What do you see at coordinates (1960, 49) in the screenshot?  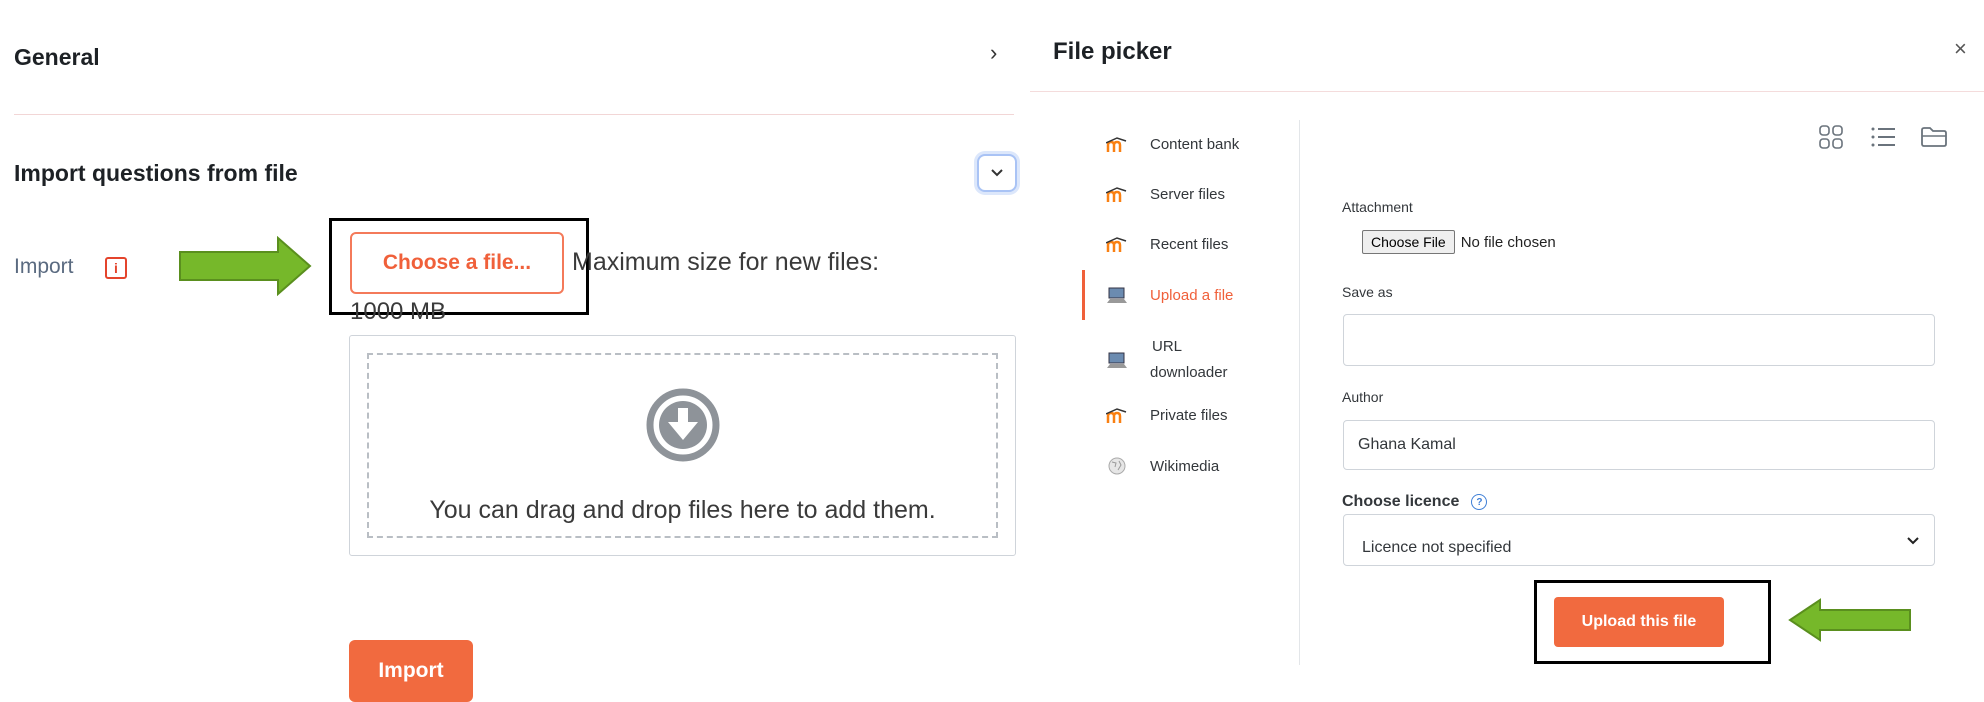 I see `close-icon: ×` at bounding box center [1960, 49].